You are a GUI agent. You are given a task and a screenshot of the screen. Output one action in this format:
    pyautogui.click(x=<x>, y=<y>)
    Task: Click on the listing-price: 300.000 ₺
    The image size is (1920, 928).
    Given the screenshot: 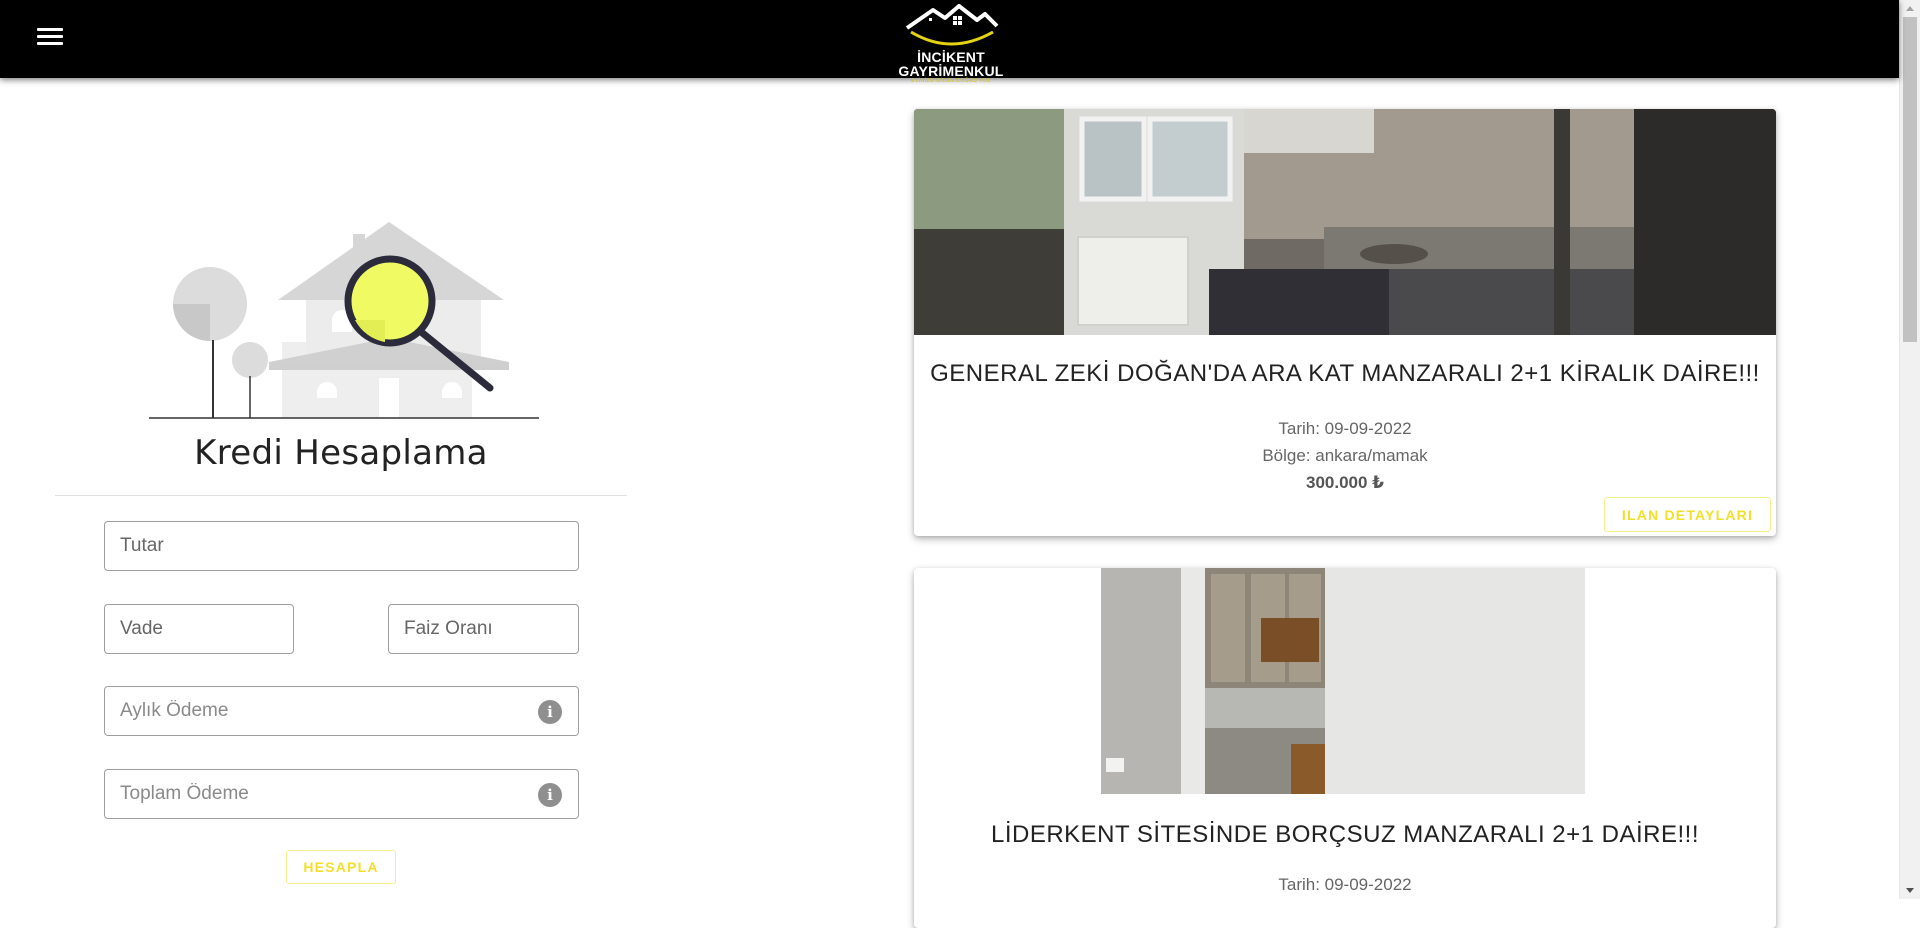 What is the action you would take?
    pyautogui.click(x=1344, y=482)
    